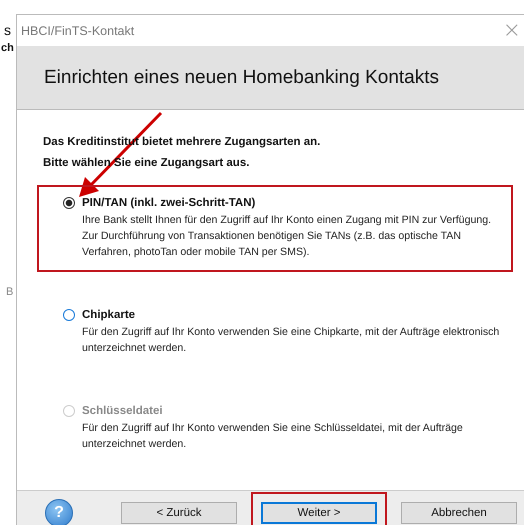 Image resolution: width=524 pixels, height=525 pixels. I want to click on instruction-text: Bitte wählen Sie eine Zugangsart aus., so click(146, 163).